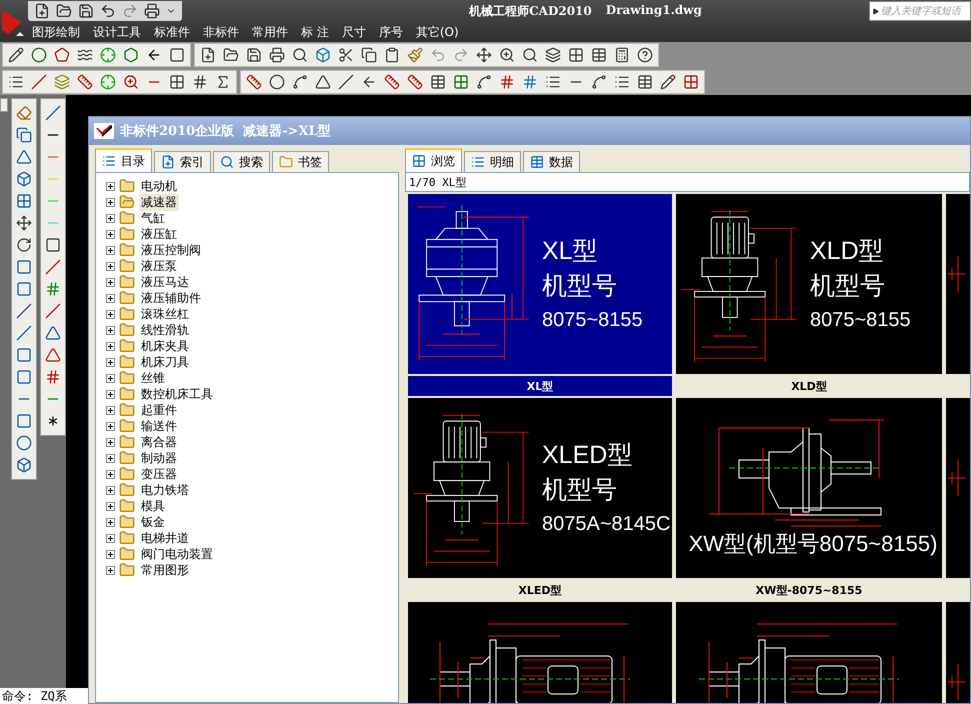 Image resolution: width=971 pixels, height=704 pixels. Describe the element at coordinates (159, 234) in the screenshot. I see `tree-item: 液压缸` at that location.